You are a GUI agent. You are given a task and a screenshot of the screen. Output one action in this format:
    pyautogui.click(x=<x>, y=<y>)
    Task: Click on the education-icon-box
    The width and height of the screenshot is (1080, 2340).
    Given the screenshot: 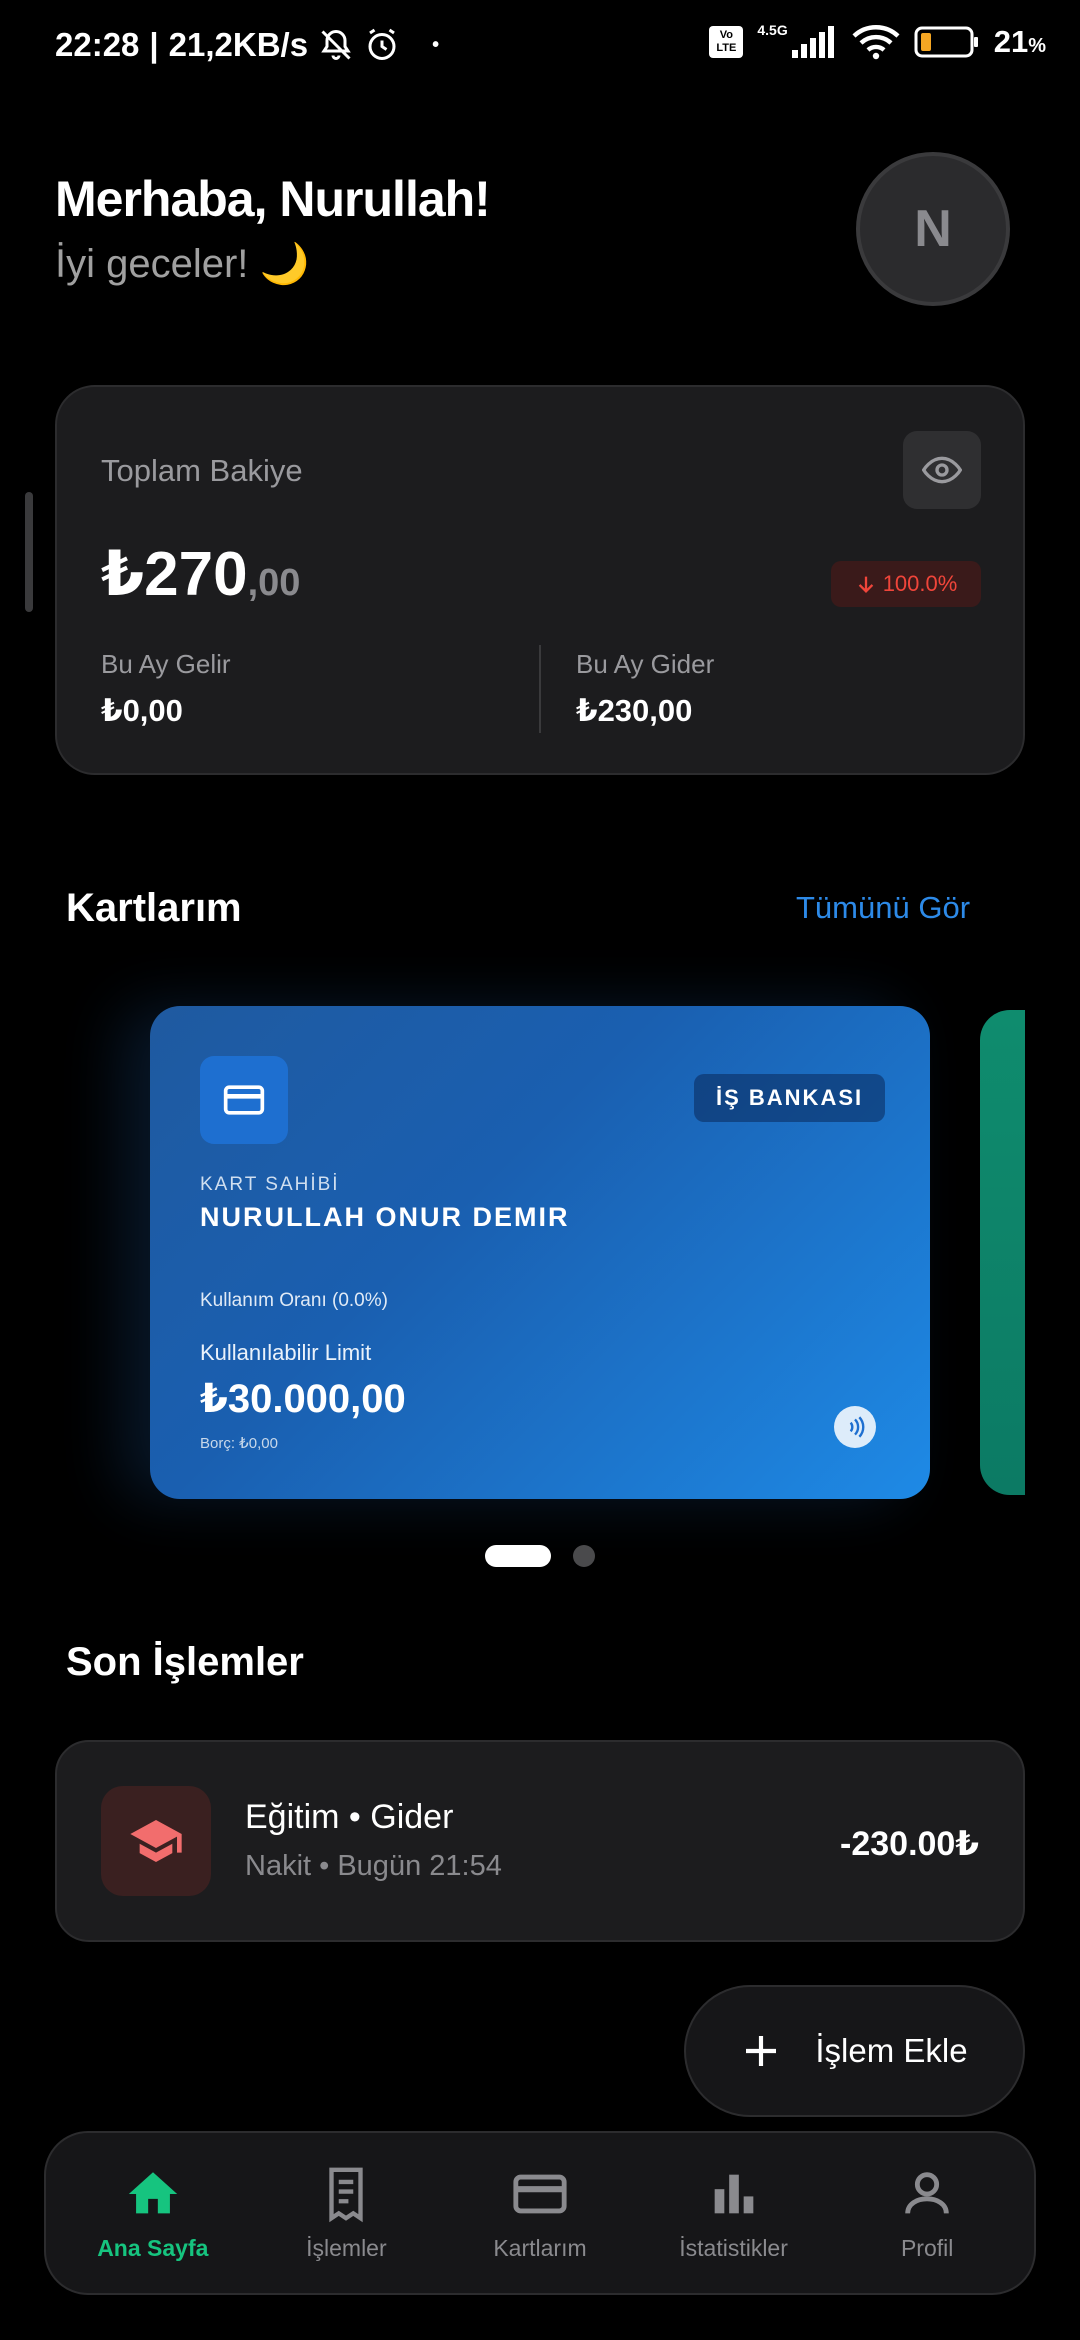 What is the action you would take?
    pyautogui.click(x=156, y=1841)
    